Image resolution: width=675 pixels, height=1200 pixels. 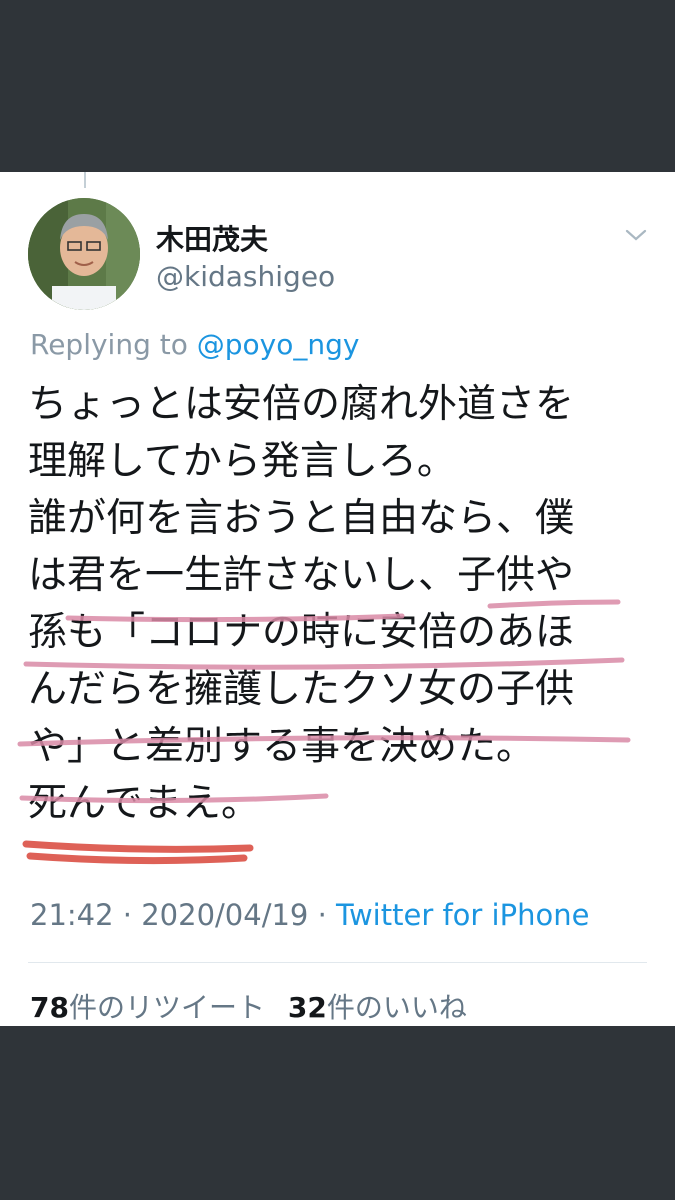 What do you see at coordinates (301, 404) in the screenshot?
I see `tweet-line: ちょっとは安倍の腐れ外道さを` at bounding box center [301, 404].